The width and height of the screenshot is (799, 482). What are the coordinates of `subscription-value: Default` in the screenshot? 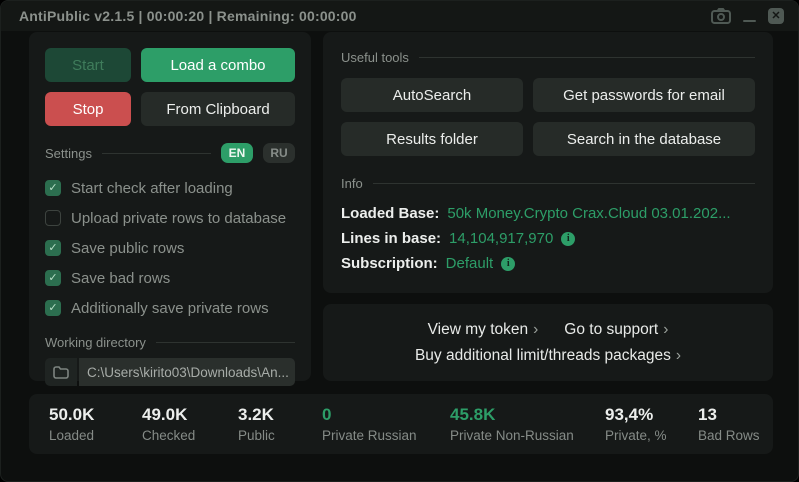 It's located at (469, 263).